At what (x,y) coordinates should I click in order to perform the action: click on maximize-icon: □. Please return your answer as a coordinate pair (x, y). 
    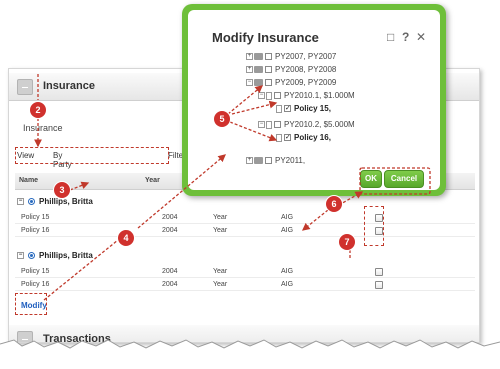
    Looking at the image, I should click on (390, 37).